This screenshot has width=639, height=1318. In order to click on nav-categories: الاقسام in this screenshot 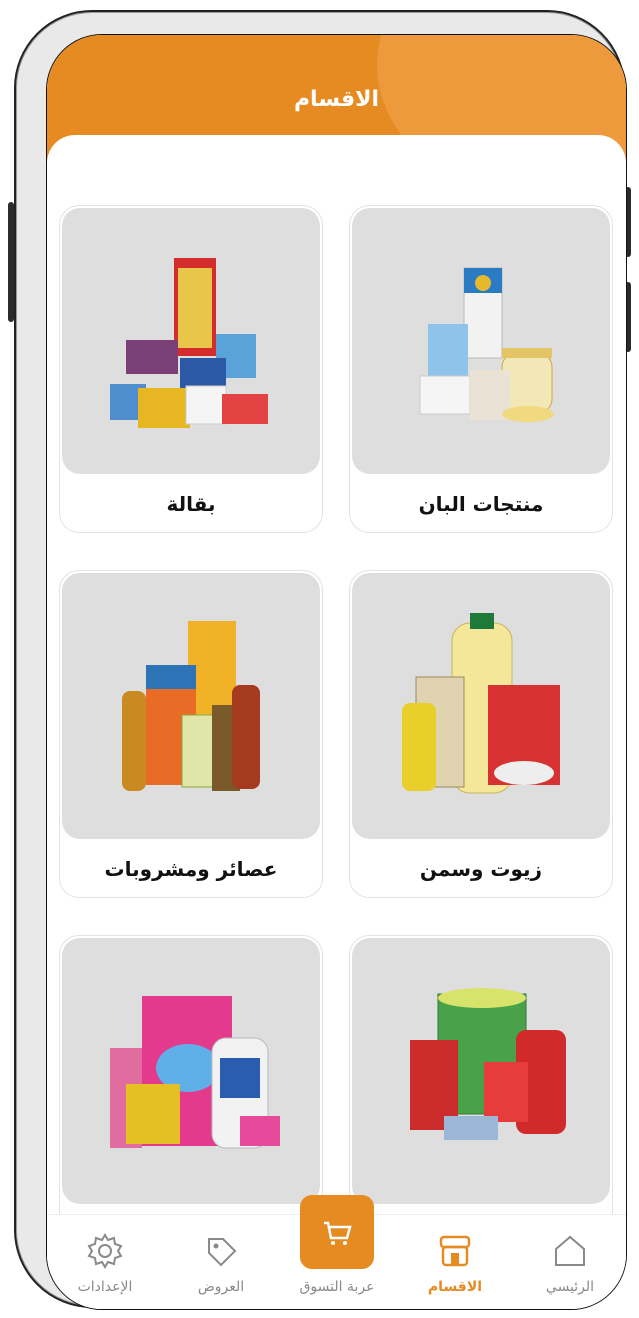, I will do `click(455, 1263)`.